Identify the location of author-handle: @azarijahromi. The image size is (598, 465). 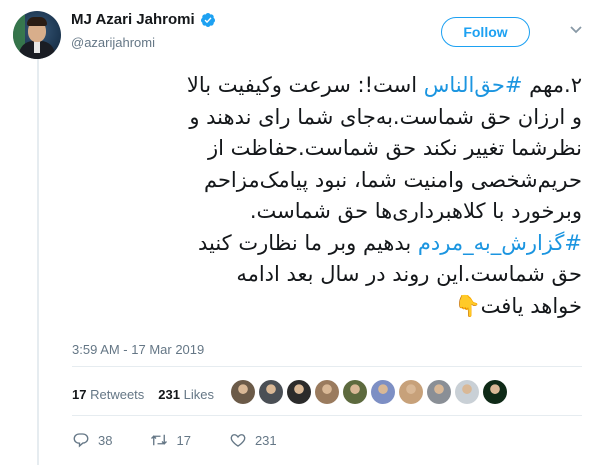
(113, 42).